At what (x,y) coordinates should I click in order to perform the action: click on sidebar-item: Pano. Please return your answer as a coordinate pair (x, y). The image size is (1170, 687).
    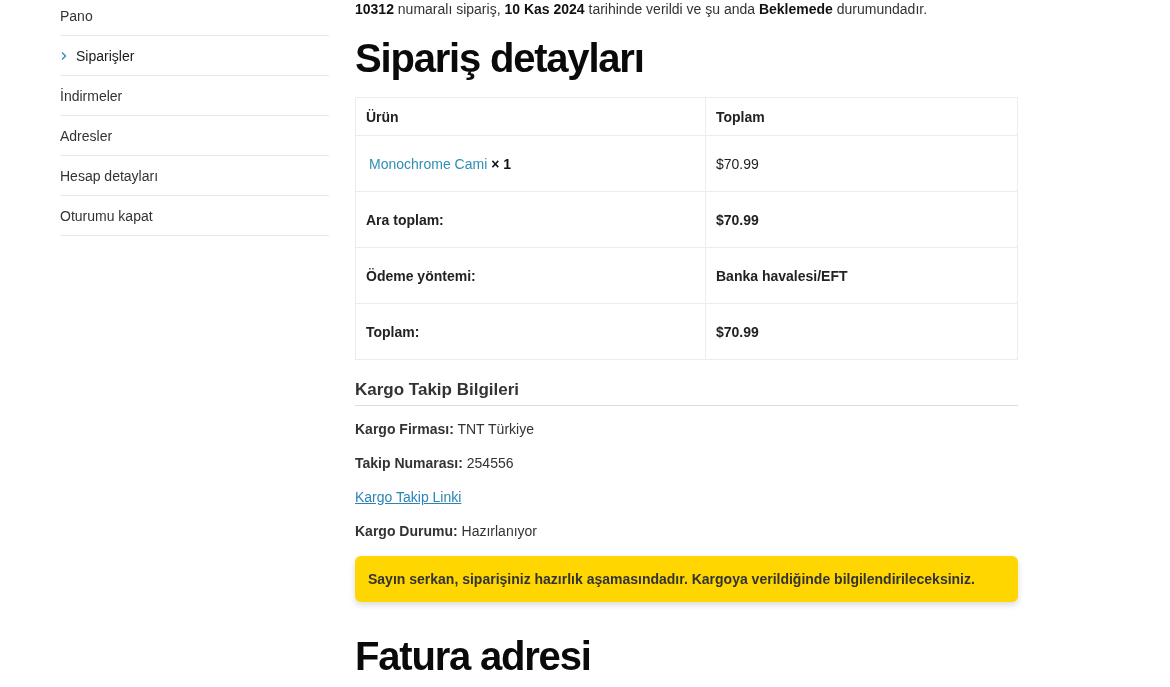
    Looking at the image, I should click on (76, 16).